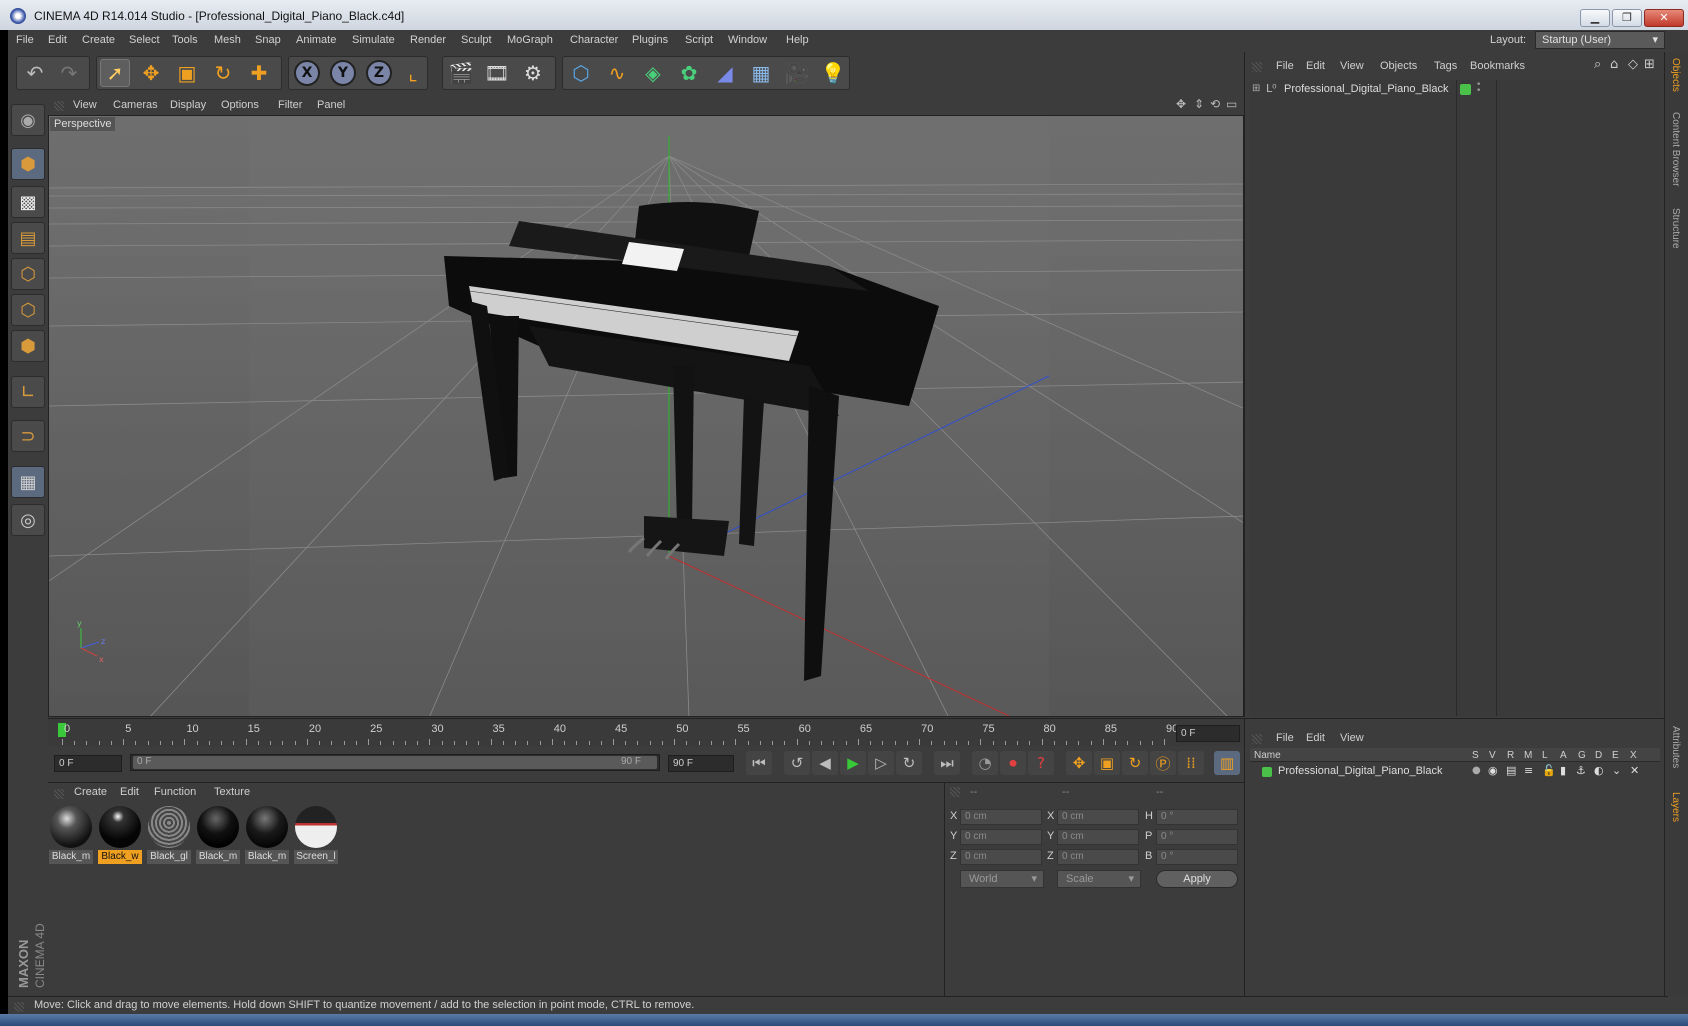 This screenshot has width=1688, height=1026. What do you see at coordinates (223, 73) in the screenshot?
I see `rotate-icon: ↻` at bounding box center [223, 73].